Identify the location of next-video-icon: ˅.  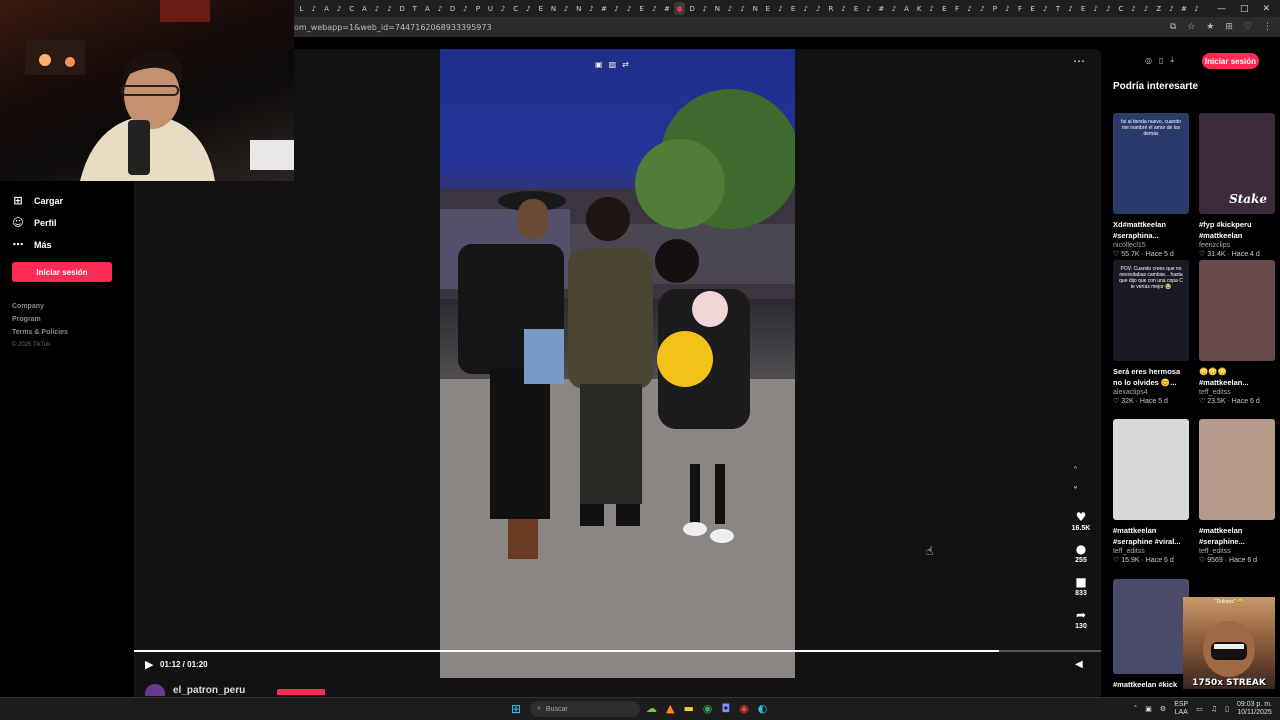
(1075, 491).